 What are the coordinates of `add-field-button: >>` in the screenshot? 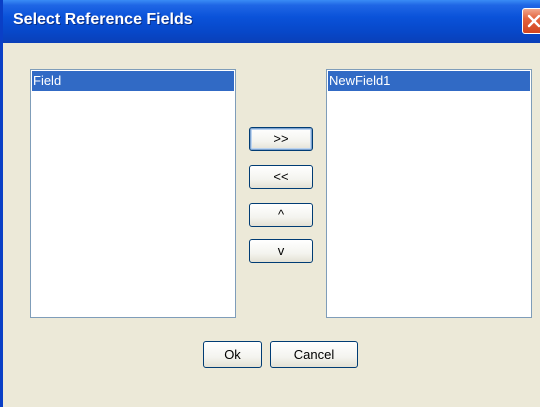 It's located at (281, 139).